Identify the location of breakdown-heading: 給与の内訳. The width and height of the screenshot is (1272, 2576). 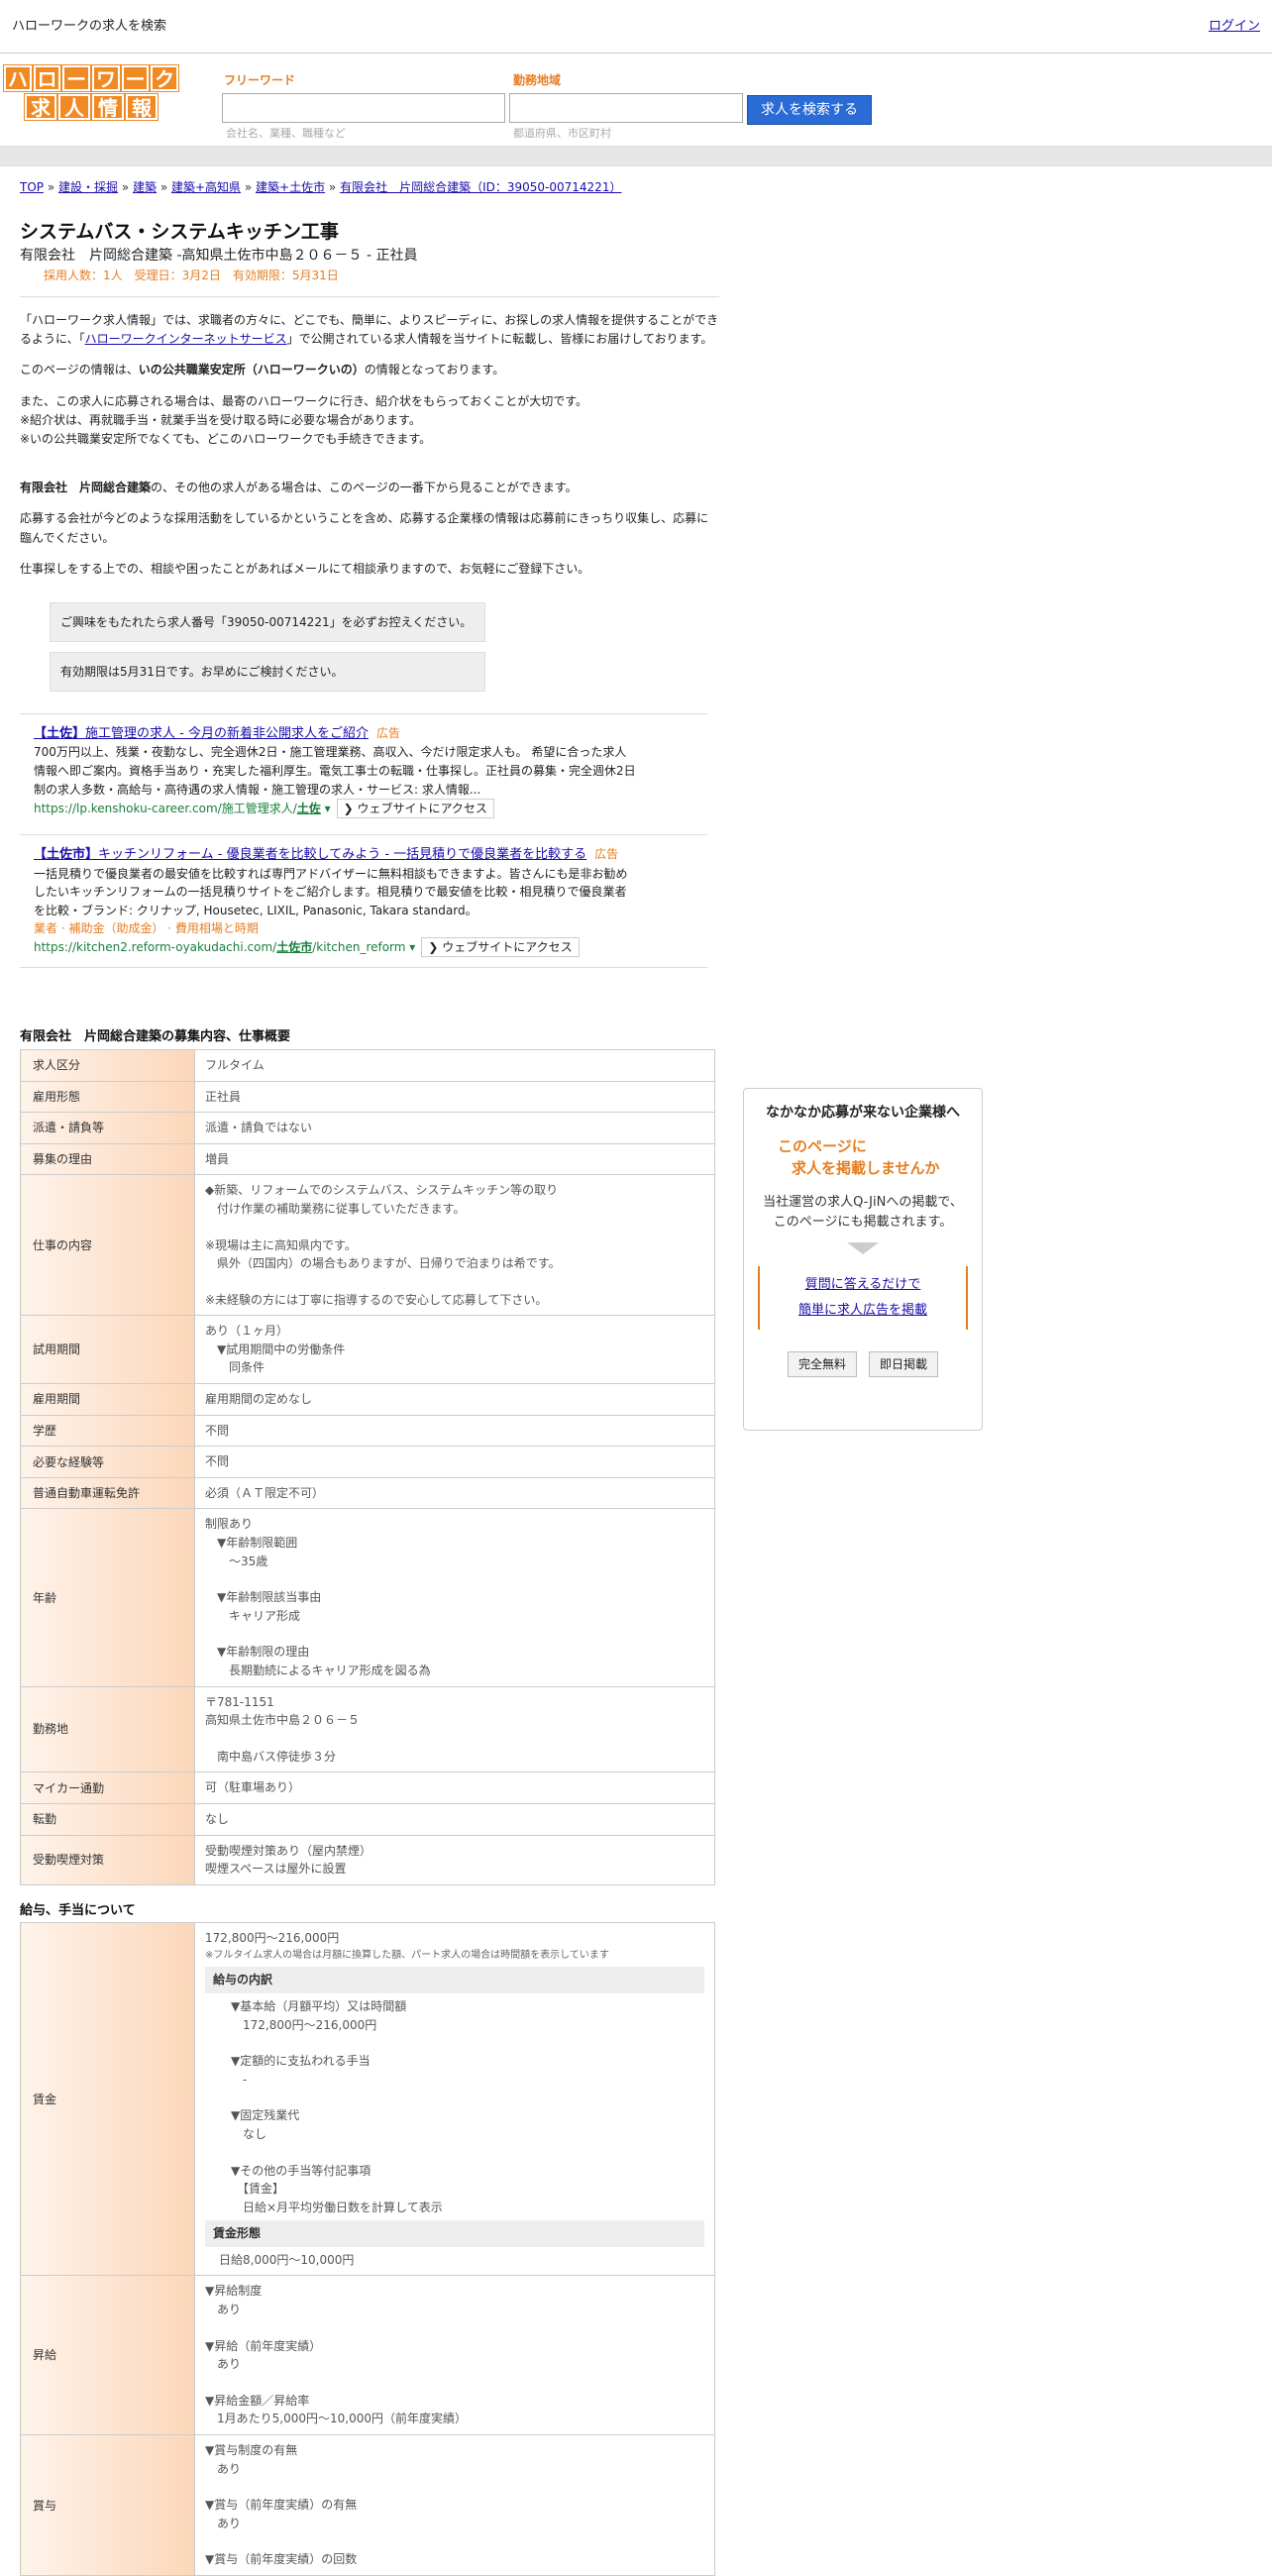
(455, 1980).